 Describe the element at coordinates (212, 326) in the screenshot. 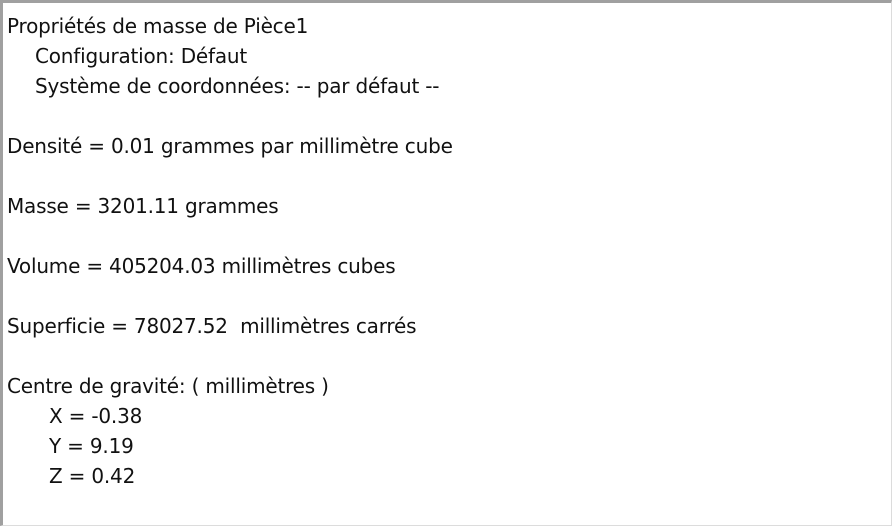

I see `surface-line: Superficie = 78027.52 millimètres carrés` at that location.